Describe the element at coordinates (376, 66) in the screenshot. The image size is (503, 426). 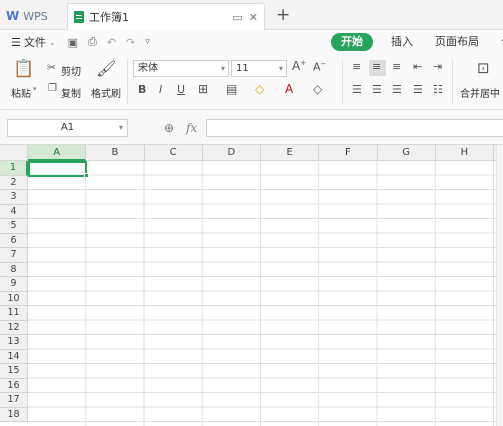
I see `align-middle-icon: ≡` at that location.